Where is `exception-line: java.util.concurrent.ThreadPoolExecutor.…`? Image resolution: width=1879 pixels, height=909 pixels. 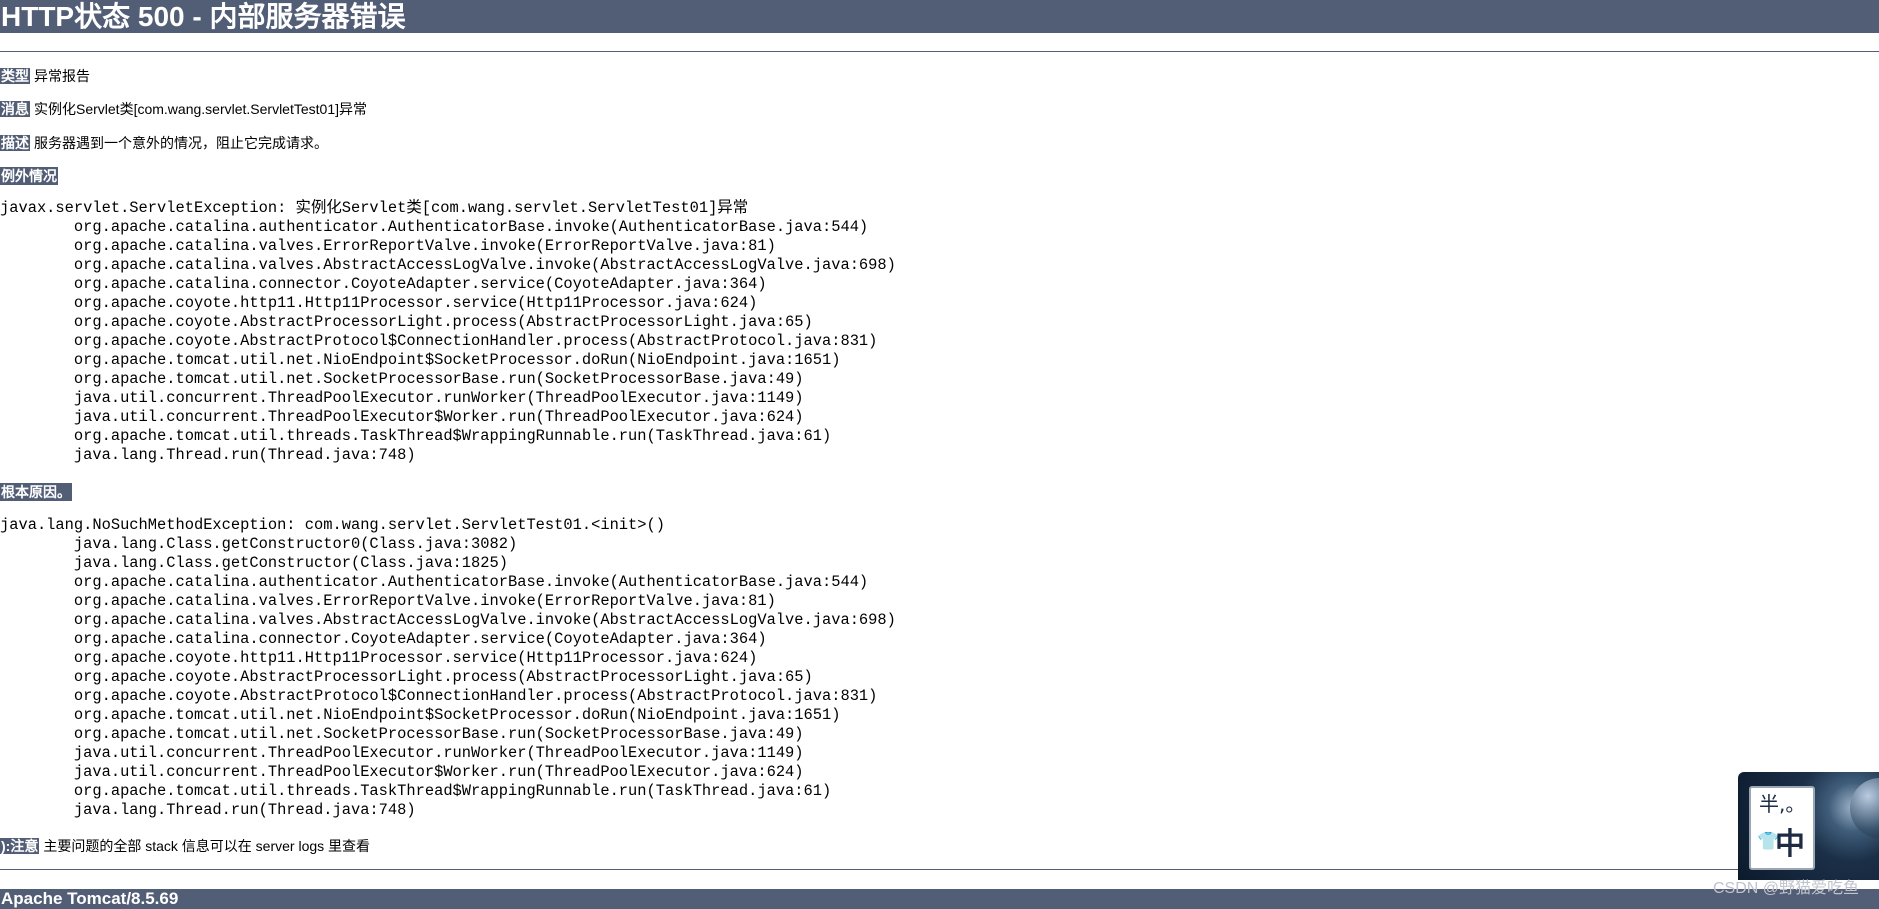
exception-line: java.util.concurrent.ThreadPoolExecutor.… is located at coordinates (402, 398).